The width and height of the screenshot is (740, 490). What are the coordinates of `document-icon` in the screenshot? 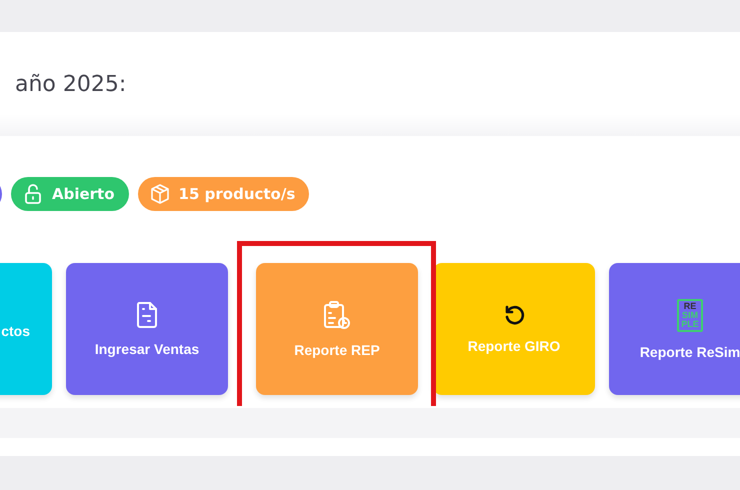 It's located at (147, 315).